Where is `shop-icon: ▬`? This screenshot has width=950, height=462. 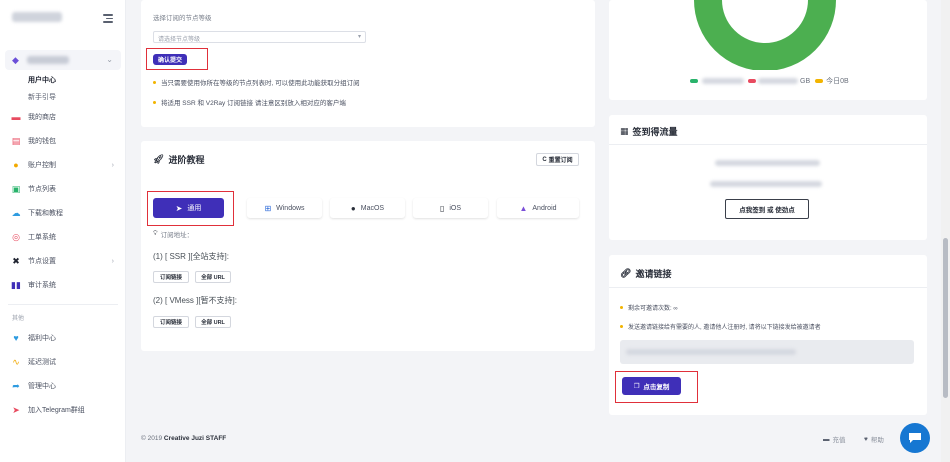 shop-icon: ▬ is located at coordinates (16, 117).